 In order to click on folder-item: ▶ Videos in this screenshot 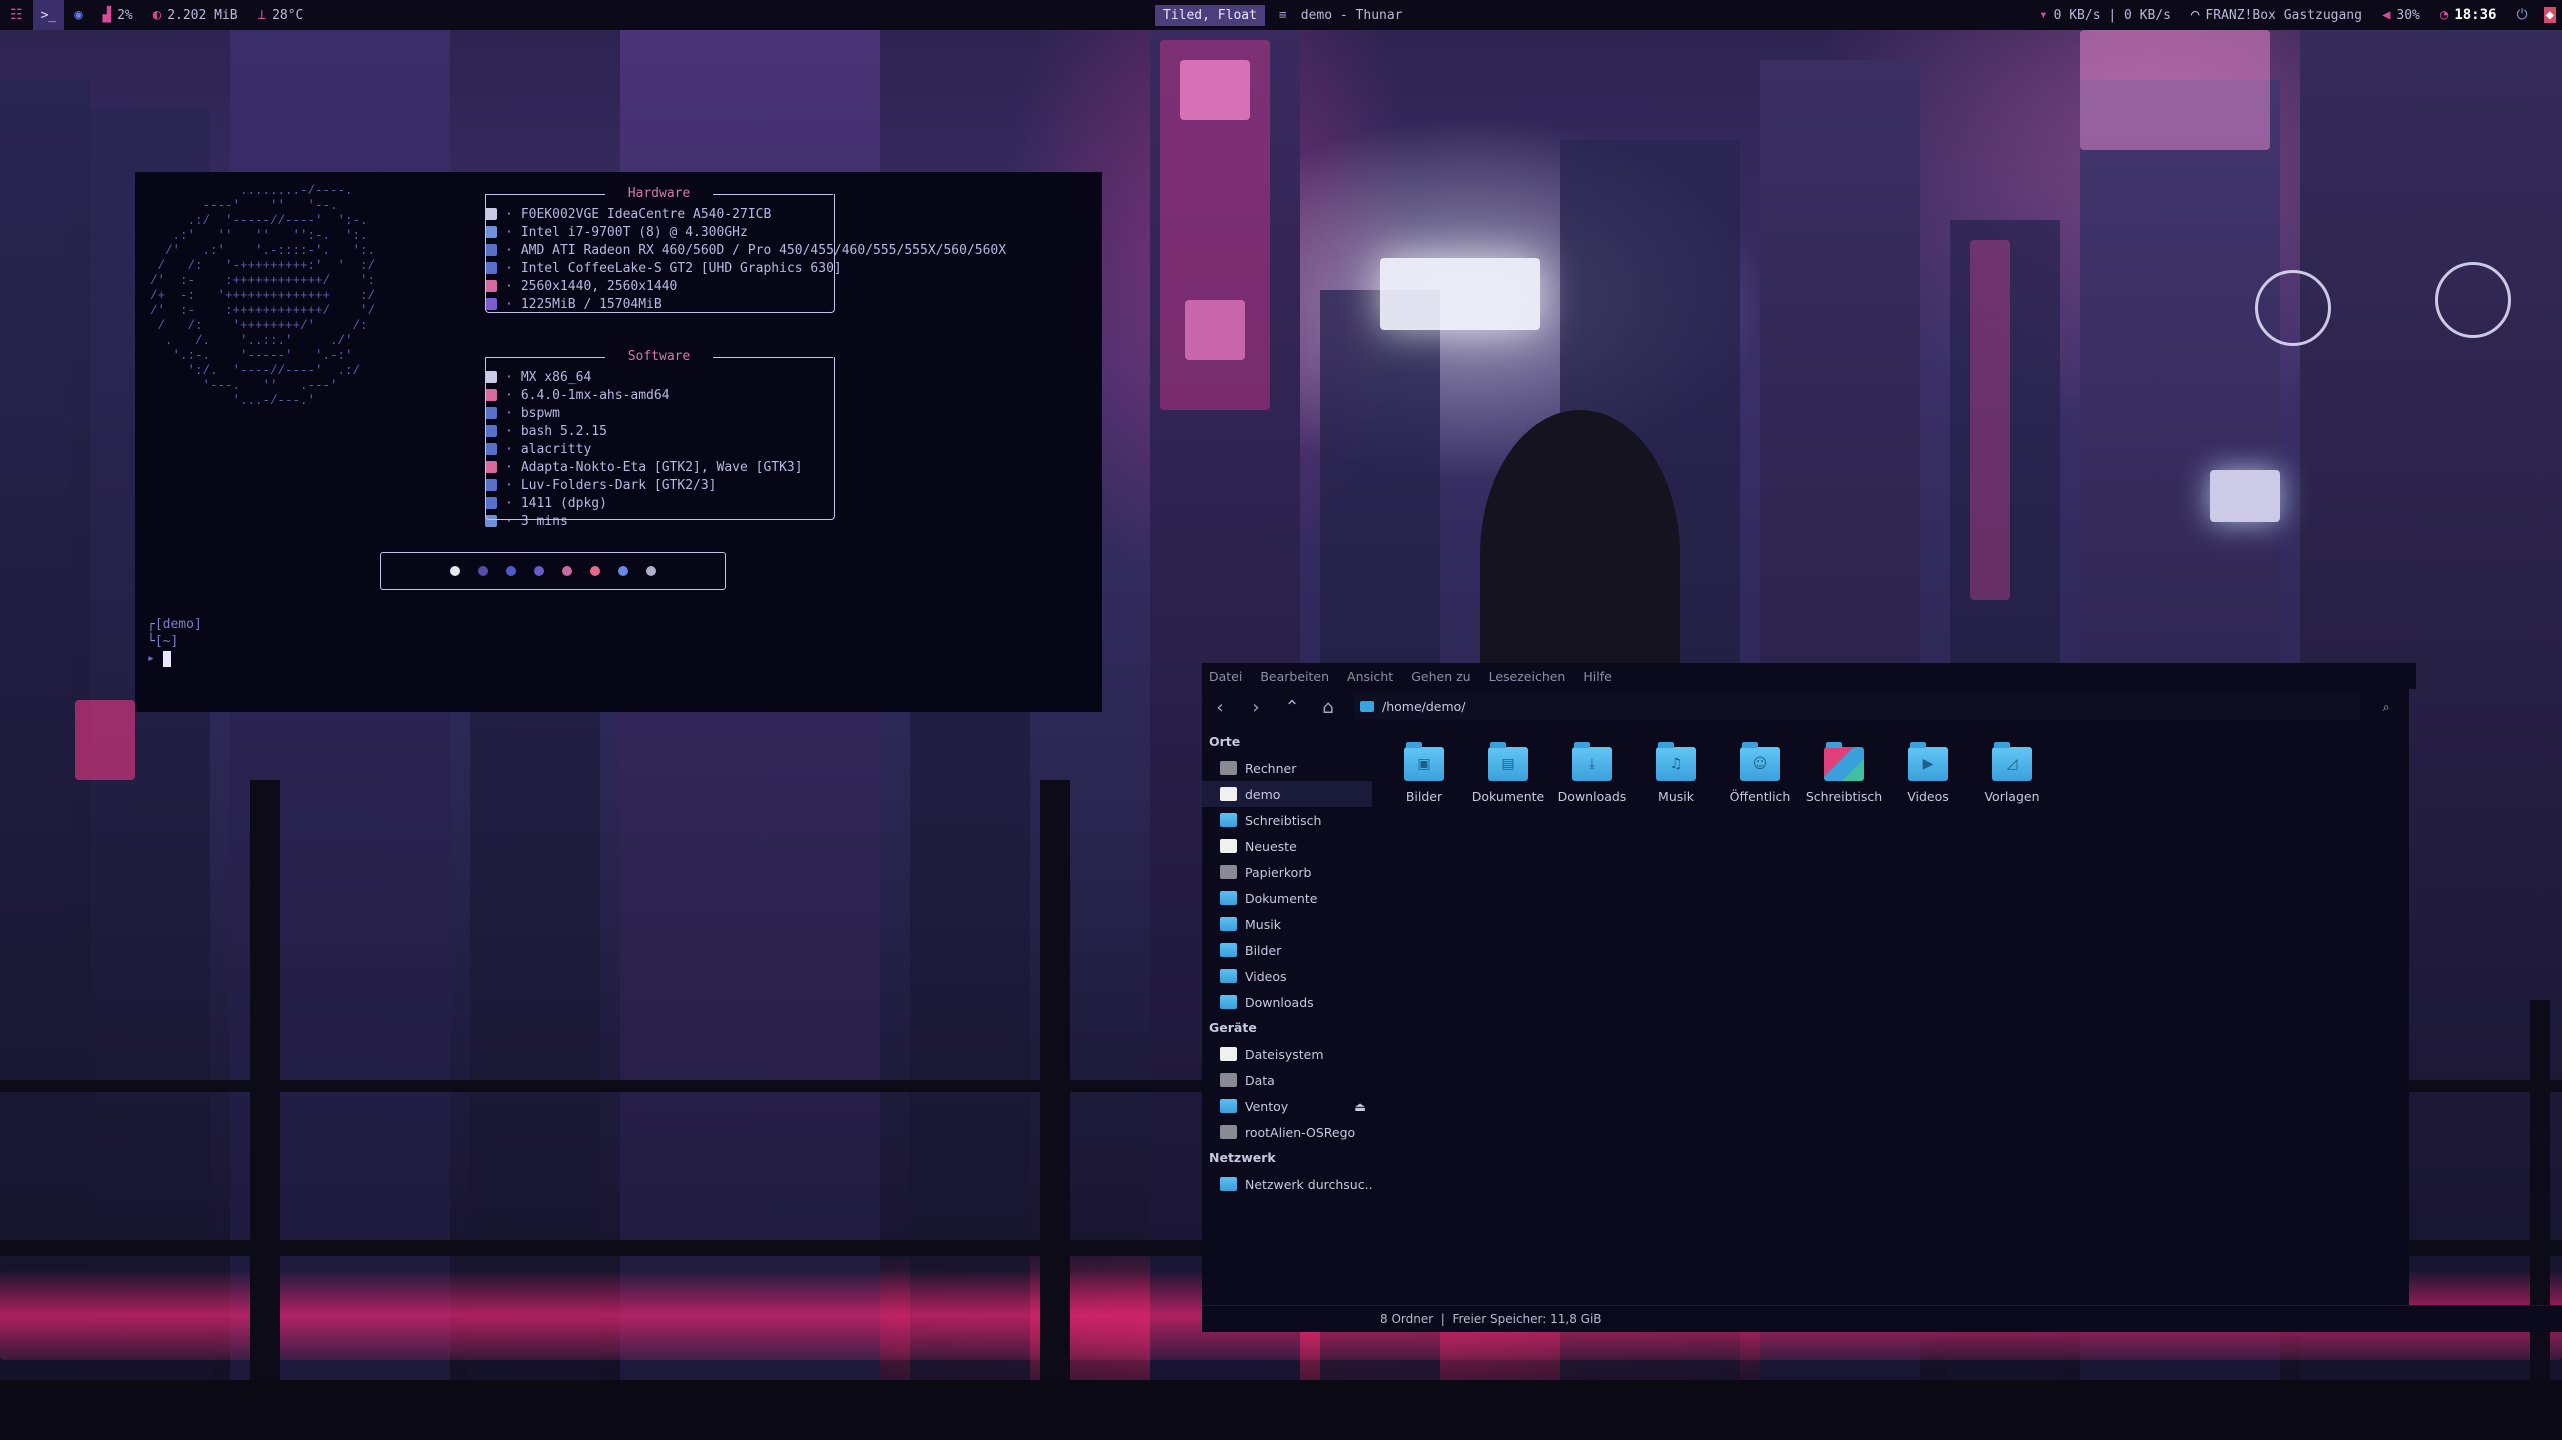, I will do `click(1928, 779)`.